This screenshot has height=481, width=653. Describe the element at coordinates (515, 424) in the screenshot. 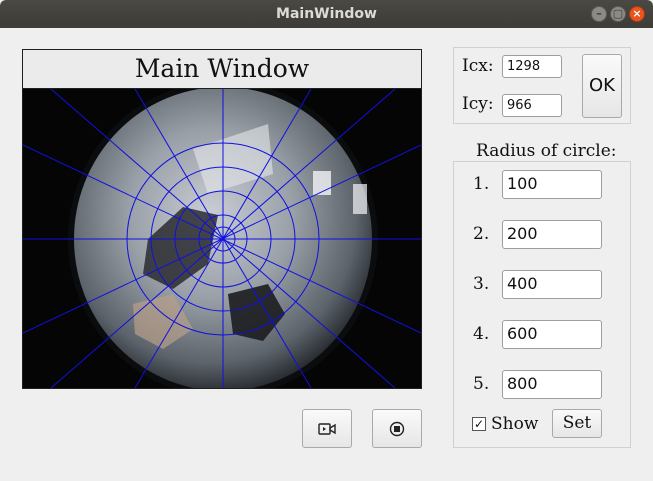

I see `show-label: Show` at that location.